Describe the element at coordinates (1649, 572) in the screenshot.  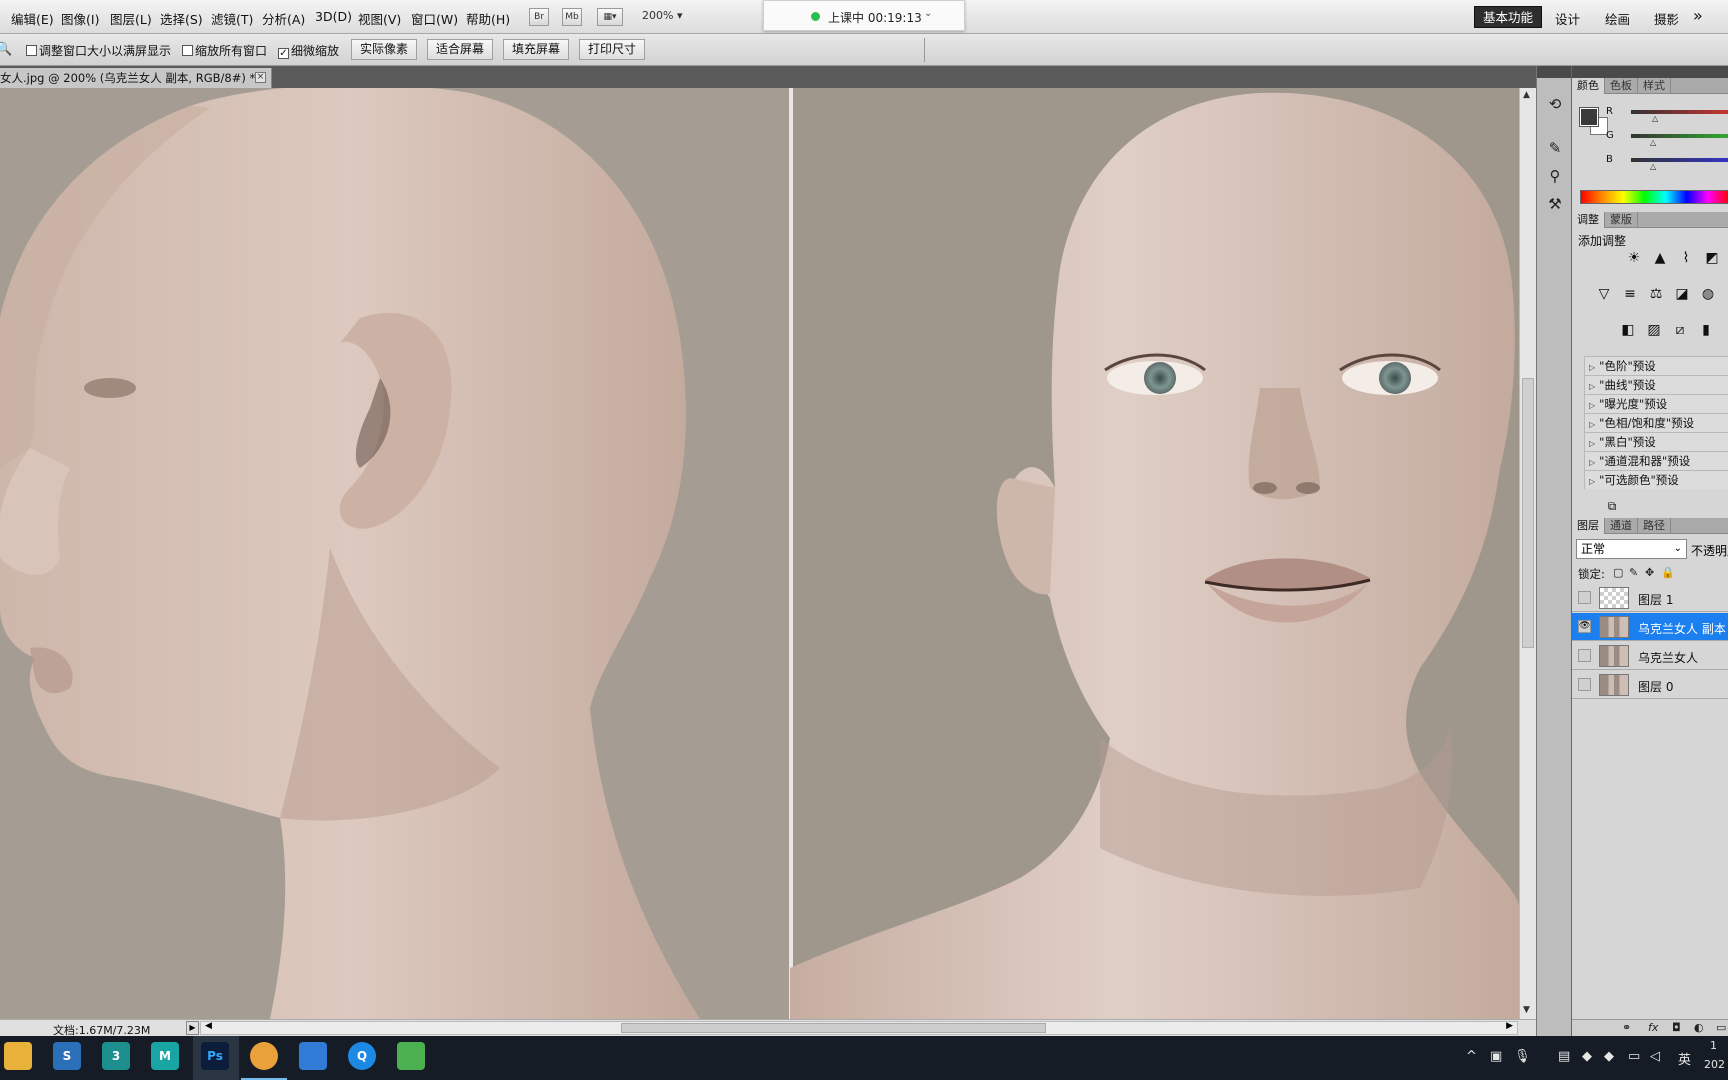
I see `lock-position-icon: ✥` at that location.